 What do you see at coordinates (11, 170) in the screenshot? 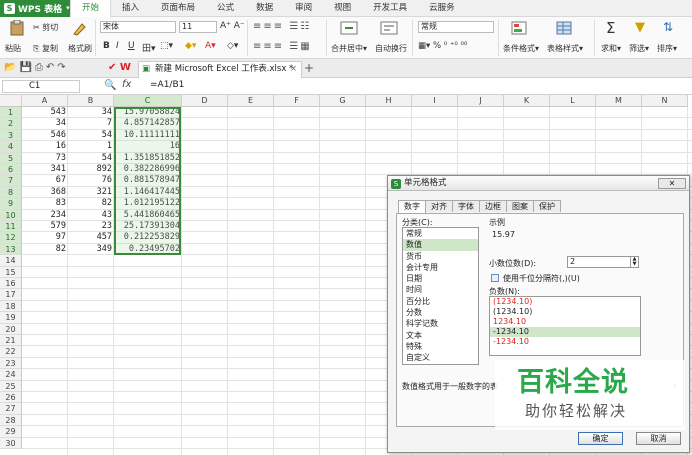
I see `row-header: 6` at bounding box center [11, 170].